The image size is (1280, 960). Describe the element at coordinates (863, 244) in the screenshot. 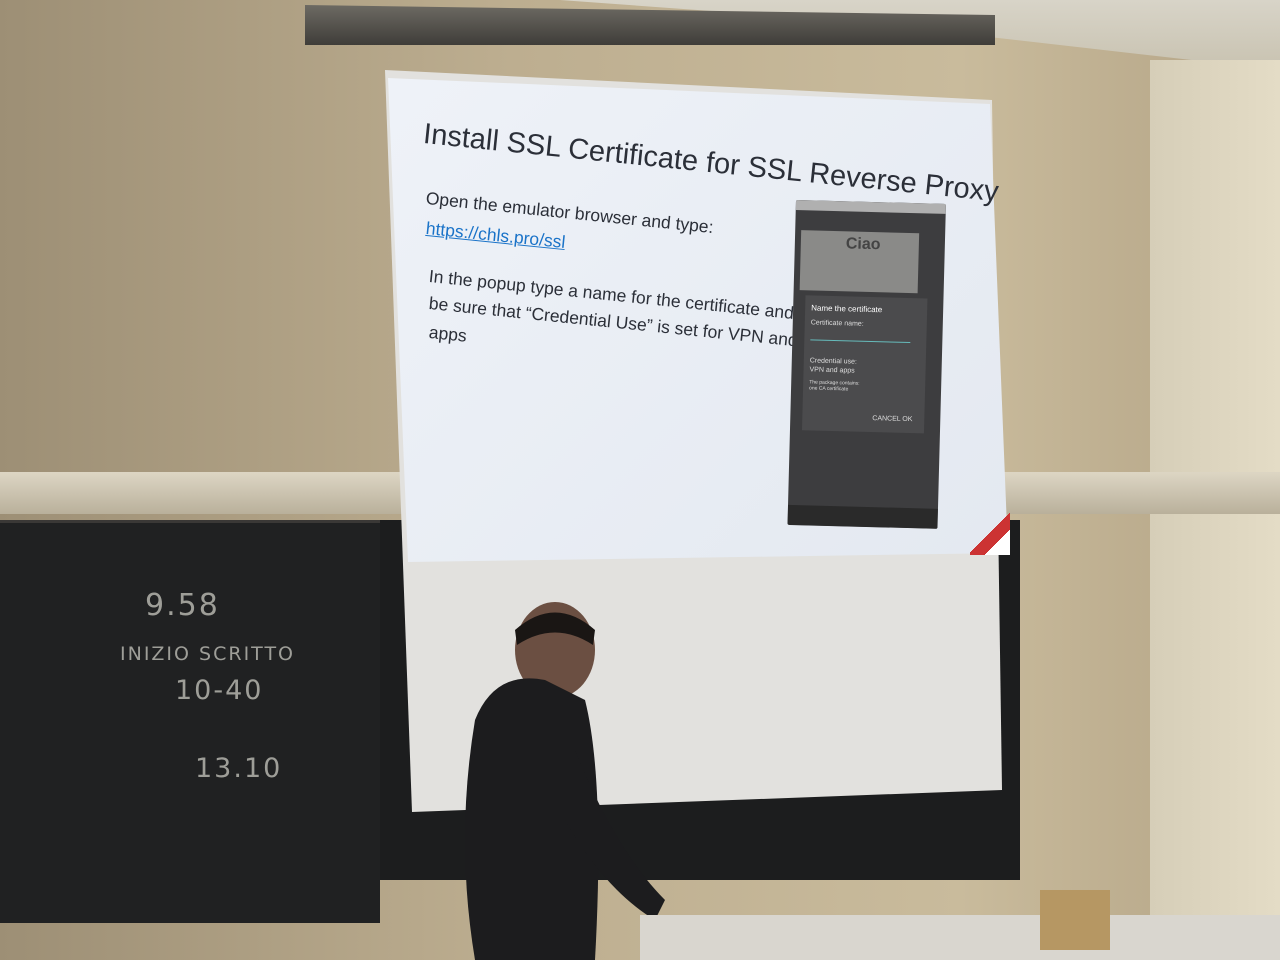

I see `site-logo: Ciao` at that location.